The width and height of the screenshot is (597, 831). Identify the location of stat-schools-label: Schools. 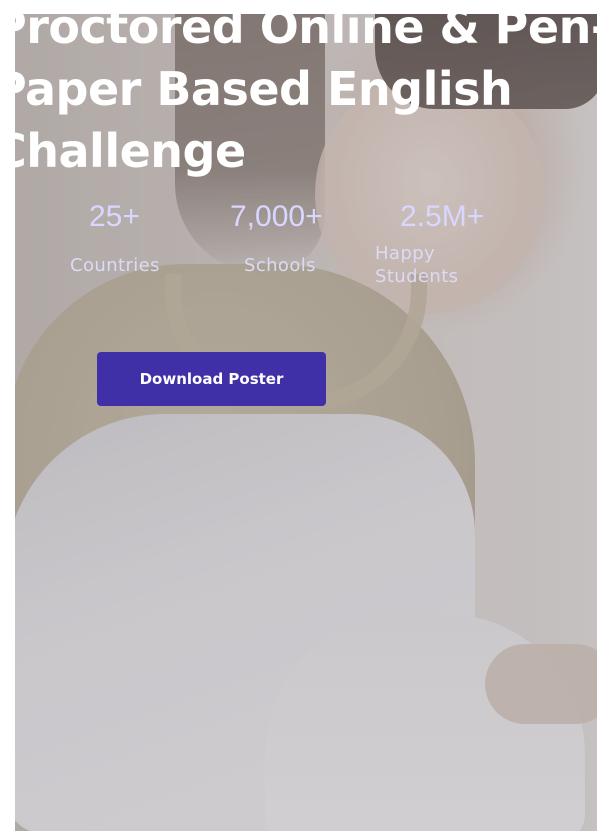
(280, 265).